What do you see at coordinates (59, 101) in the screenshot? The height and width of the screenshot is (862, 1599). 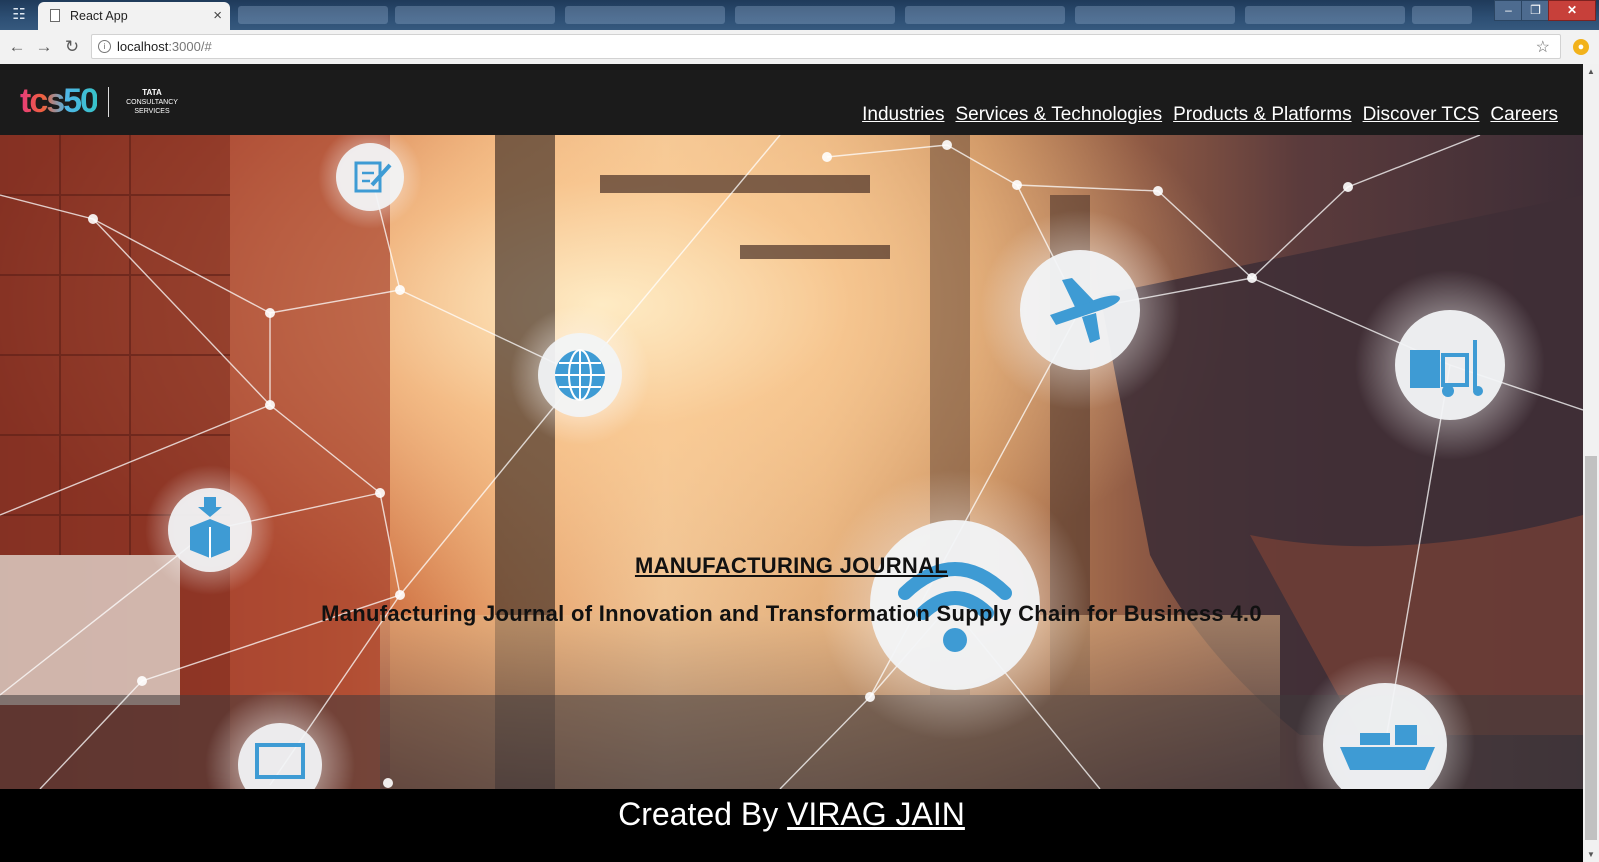 I see `logo-mark: tcs50` at bounding box center [59, 101].